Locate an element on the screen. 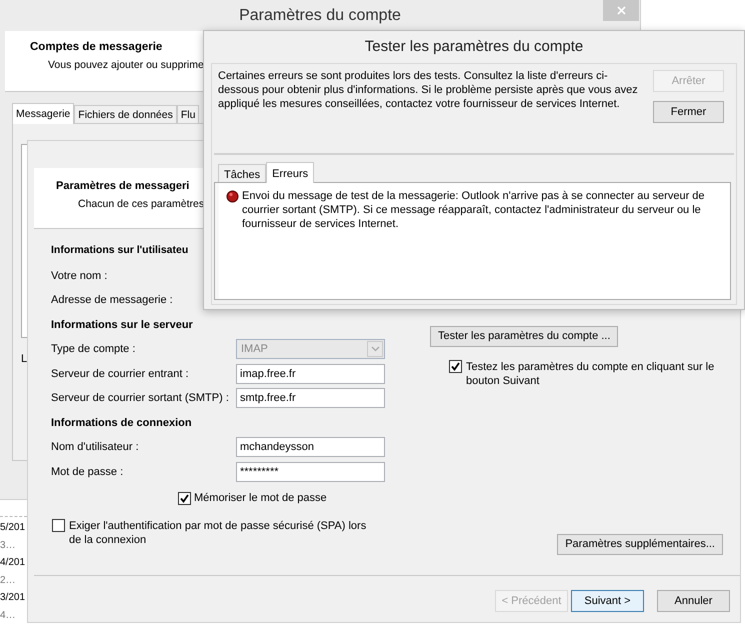 The height and width of the screenshot is (630, 745). tab: Flu is located at coordinates (188, 114).